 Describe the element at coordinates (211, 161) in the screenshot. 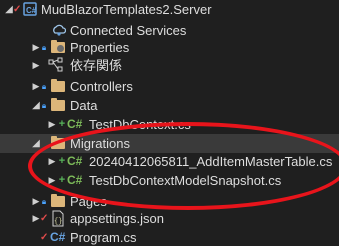

I see `tree-item-label: 20240412065811_AddItemMasterTable.cs` at that location.